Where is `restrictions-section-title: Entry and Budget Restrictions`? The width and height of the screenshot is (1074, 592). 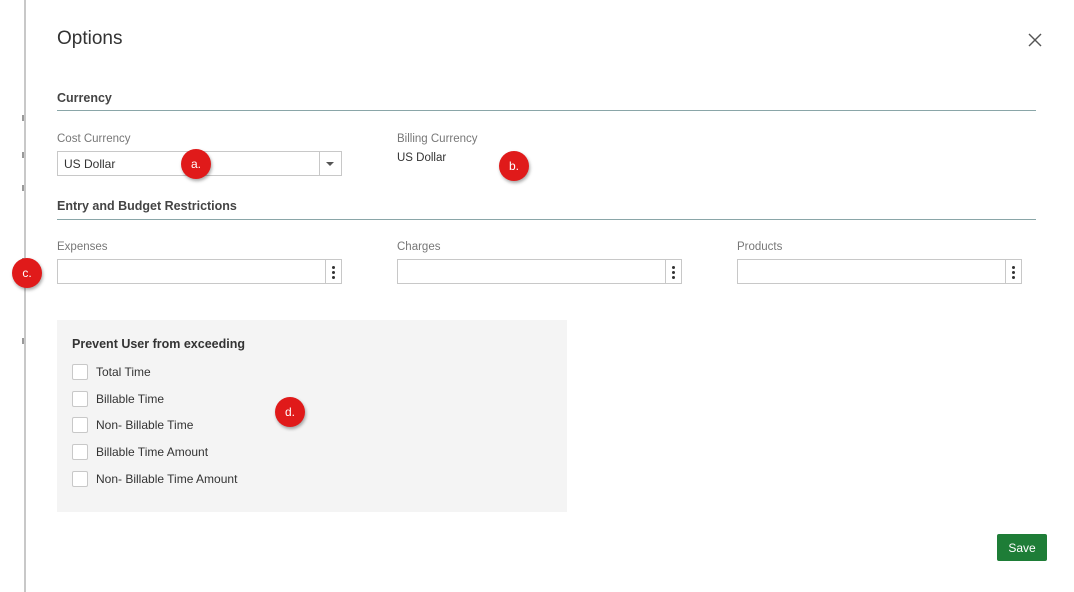
restrictions-section-title: Entry and Budget Restrictions is located at coordinates (147, 206).